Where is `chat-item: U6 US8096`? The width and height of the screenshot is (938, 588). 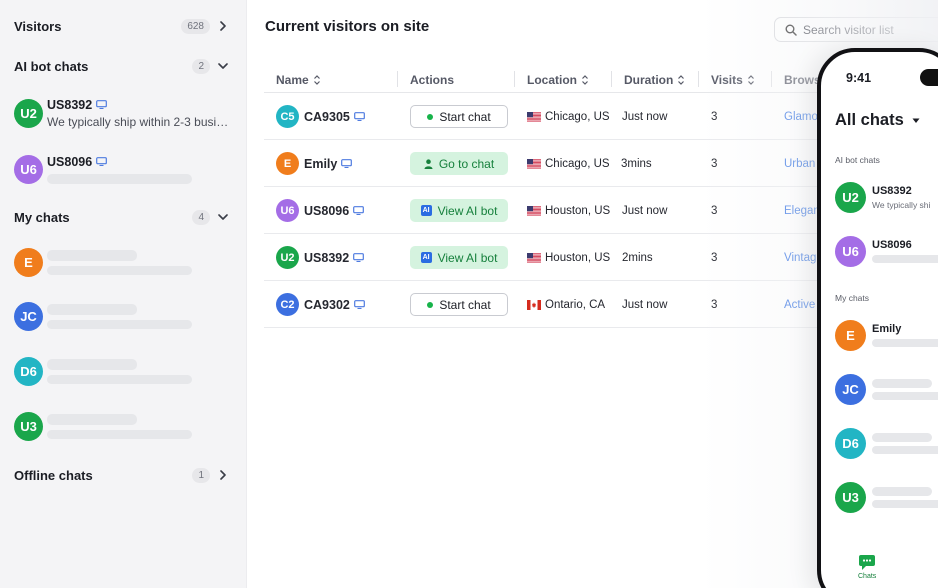
chat-item: U6 US8096 is located at coordinates (123, 169).